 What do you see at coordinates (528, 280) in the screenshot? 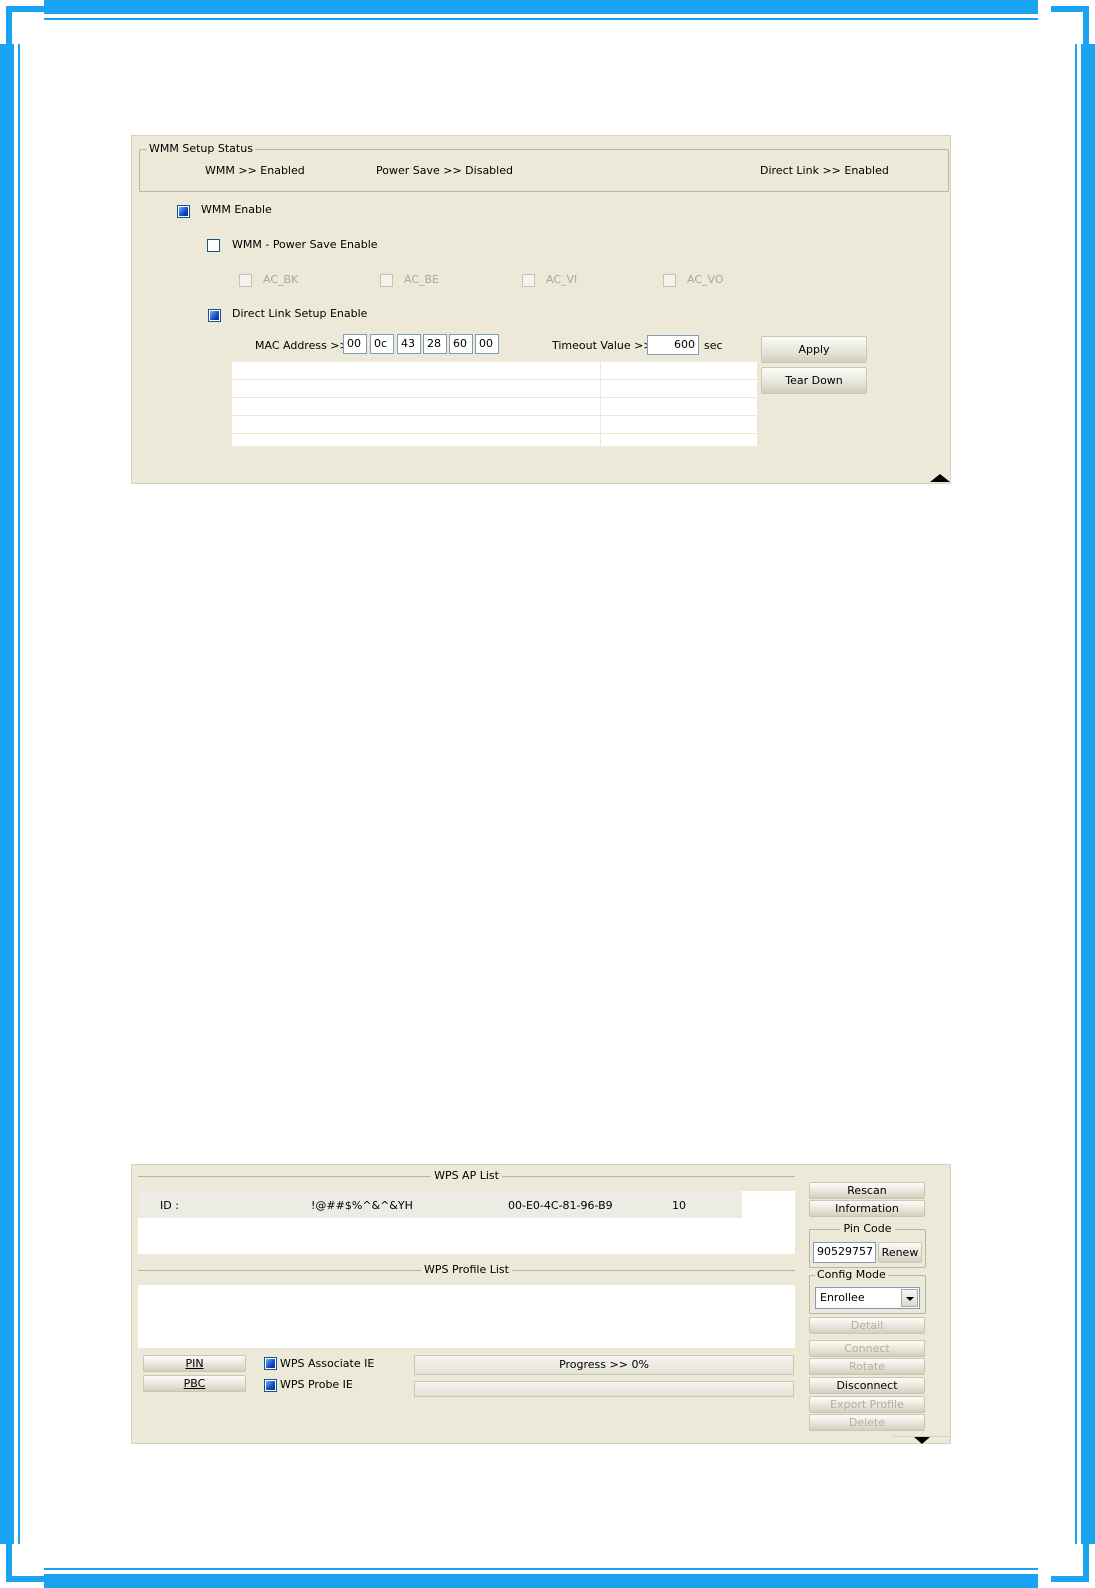
I see `ac-vi-checkbox` at bounding box center [528, 280].